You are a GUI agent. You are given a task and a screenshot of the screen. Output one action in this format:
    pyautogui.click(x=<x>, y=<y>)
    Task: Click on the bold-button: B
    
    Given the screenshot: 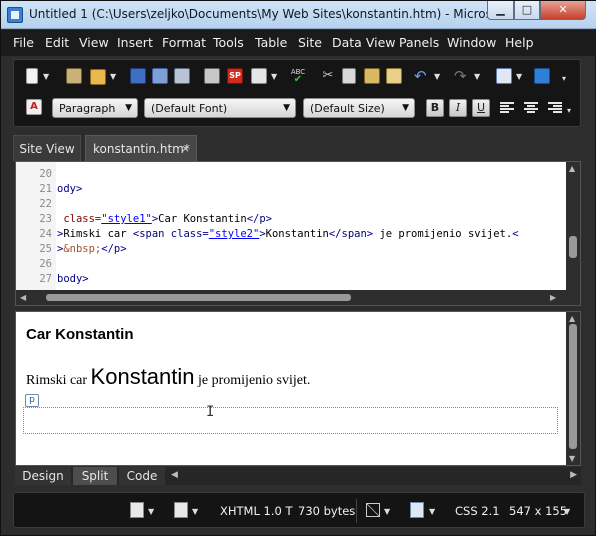 What is the action you would take?
    pyautogui.click(x=435, y=108)
    